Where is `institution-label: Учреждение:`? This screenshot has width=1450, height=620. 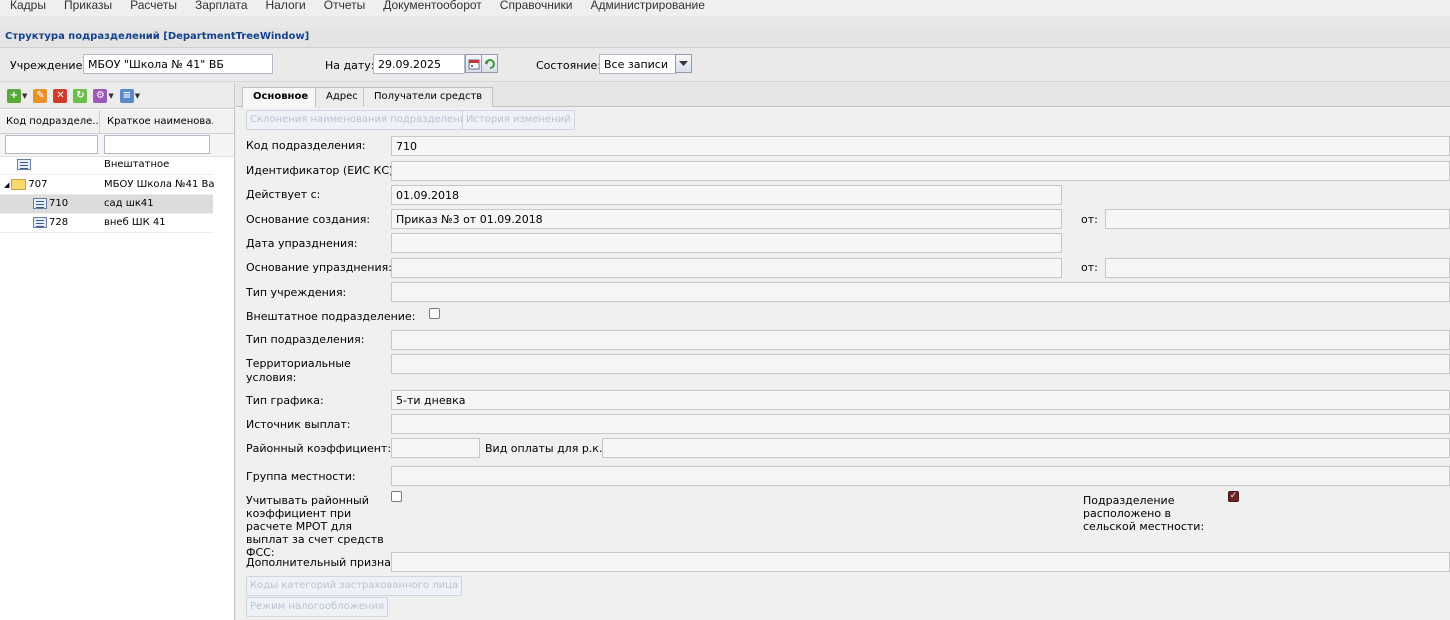 institution-label: Учреждение: is located at coordinates (48, 65).